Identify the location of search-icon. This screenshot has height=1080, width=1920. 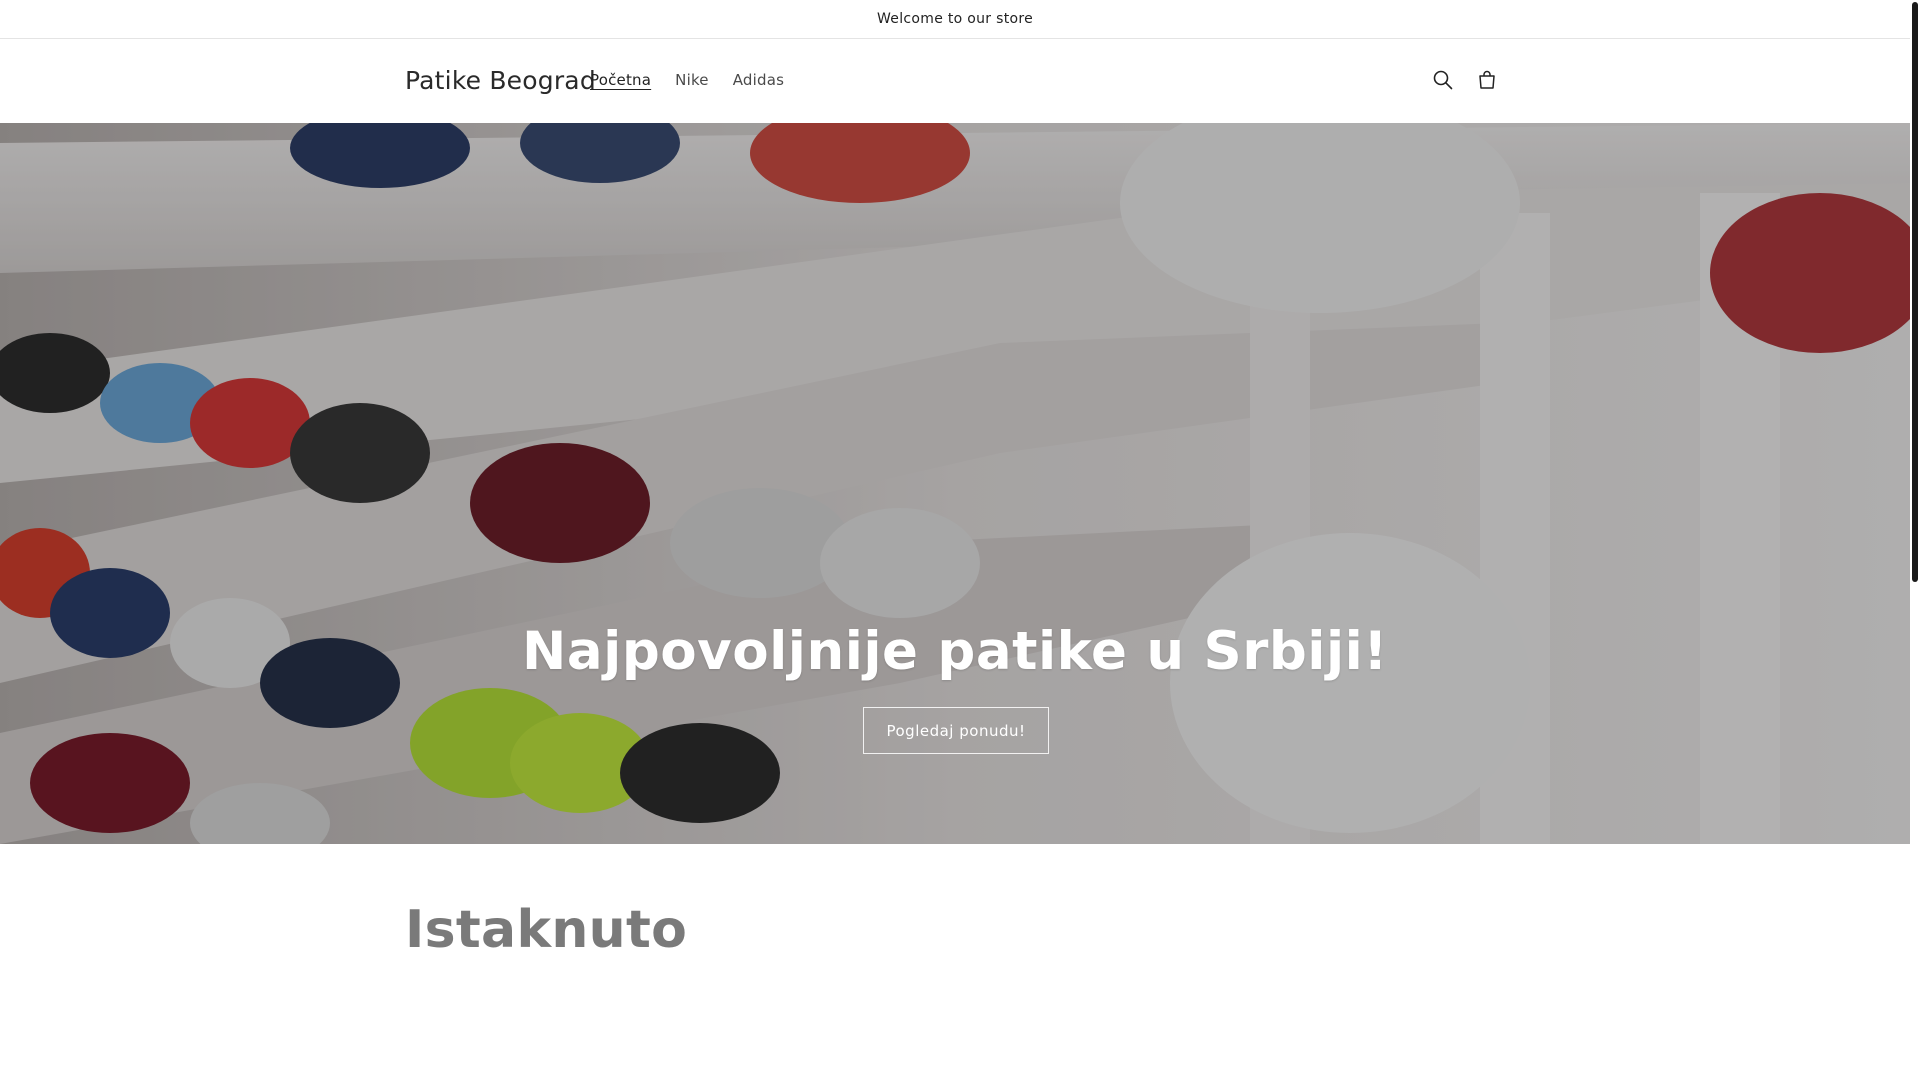
(1443, 80).